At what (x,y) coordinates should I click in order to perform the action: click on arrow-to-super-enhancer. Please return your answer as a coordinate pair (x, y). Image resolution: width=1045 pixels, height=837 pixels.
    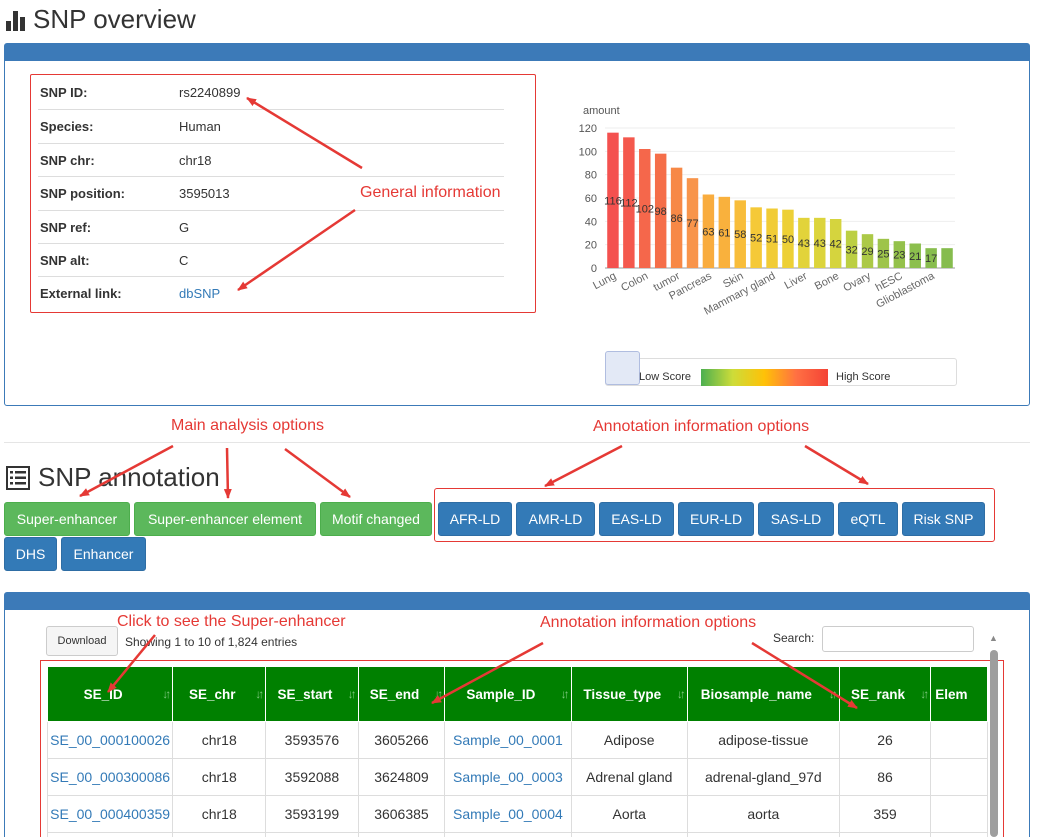
    Looking at the image, I should click on (126, 471).